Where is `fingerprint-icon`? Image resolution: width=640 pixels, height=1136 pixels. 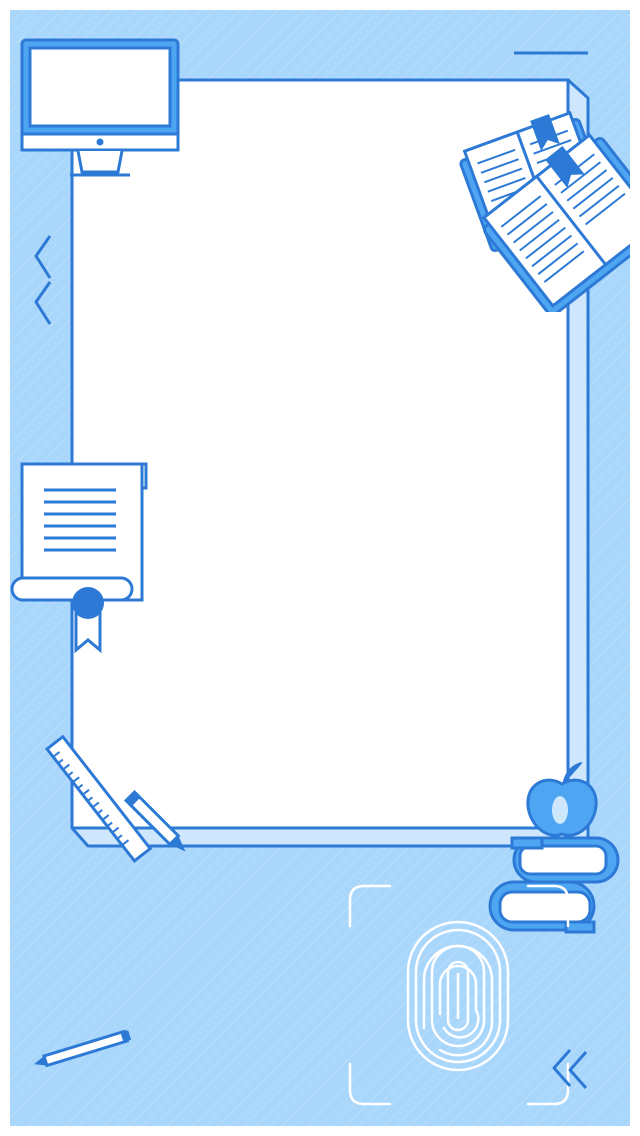
fingerprint-icon is located at coordinates (458, 996).